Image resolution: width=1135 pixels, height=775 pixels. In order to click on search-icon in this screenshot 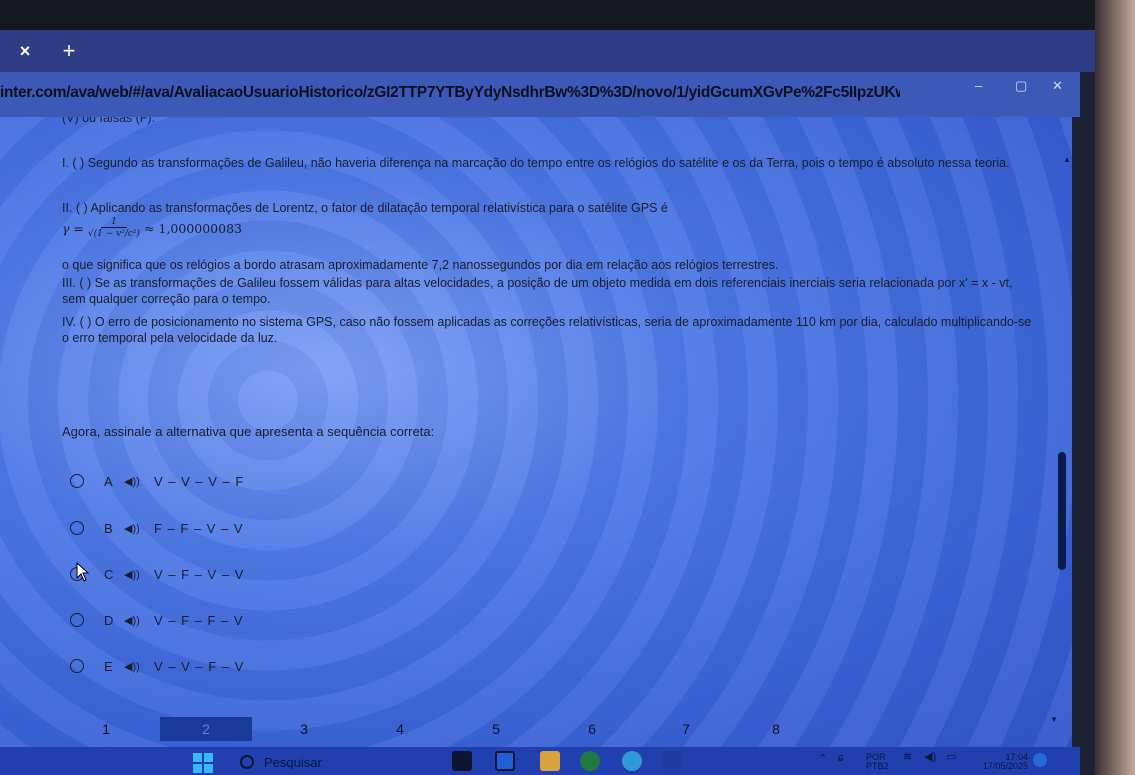, I will do `click(247, 762)`.